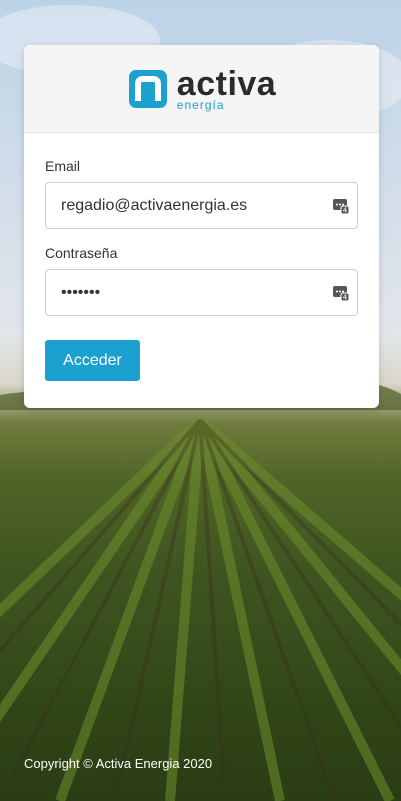 The image size is (401, 801). I want to click on brand-logo: activa energía, so click(201, 89).